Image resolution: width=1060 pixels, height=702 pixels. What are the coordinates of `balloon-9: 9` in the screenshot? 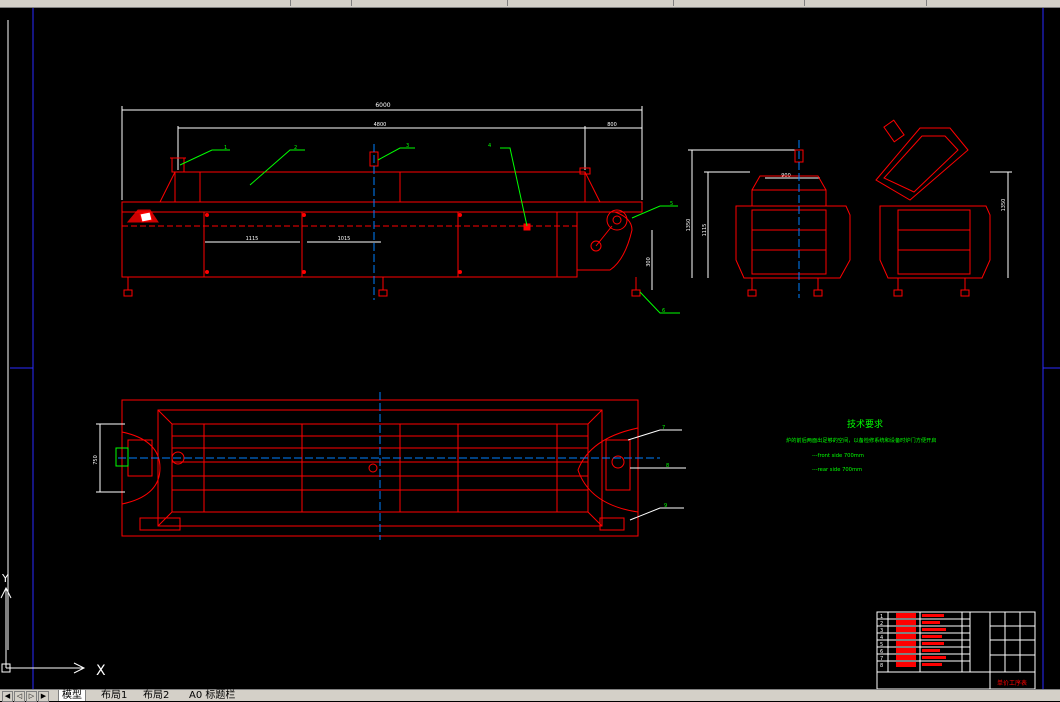 It's located at (665, 506).